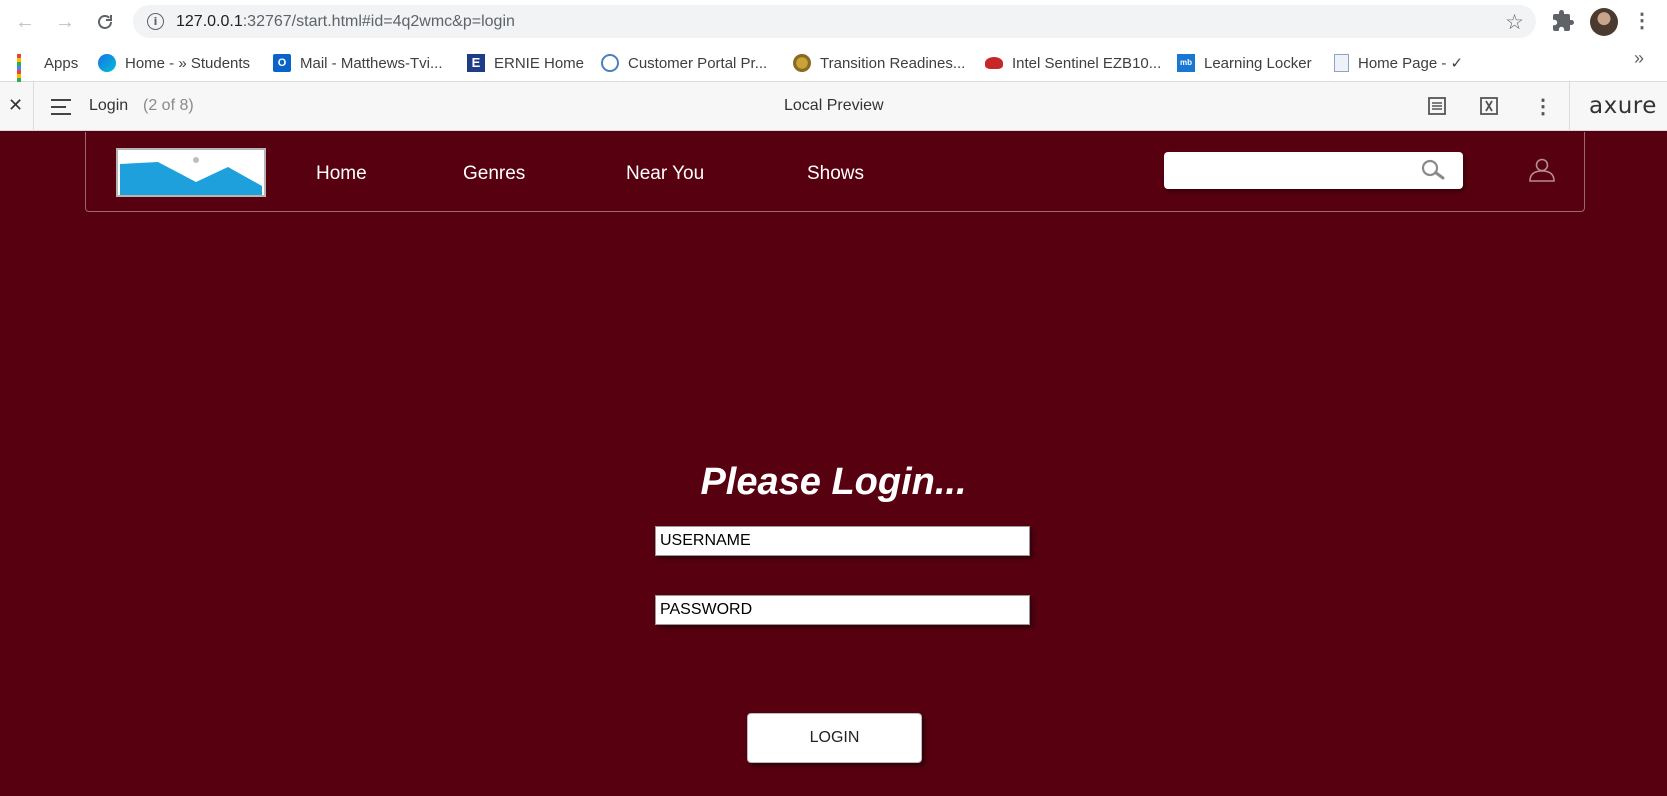 Image resolution: width=1667 pixels, height=796 pixels. I want to click on reload-icon, so click(105, 22).